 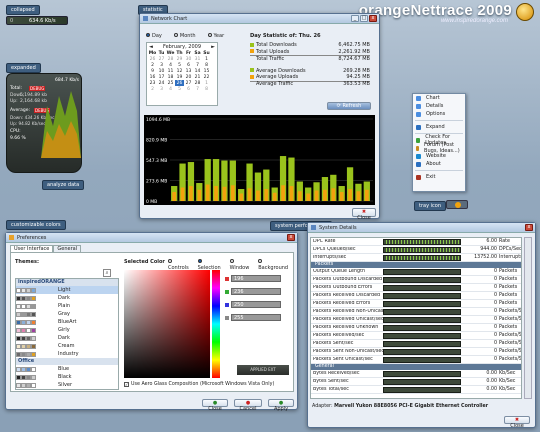 I want to click on menu-item-forum: Forum (Post Bugs, Ideas...), so click(x=439, y=148).